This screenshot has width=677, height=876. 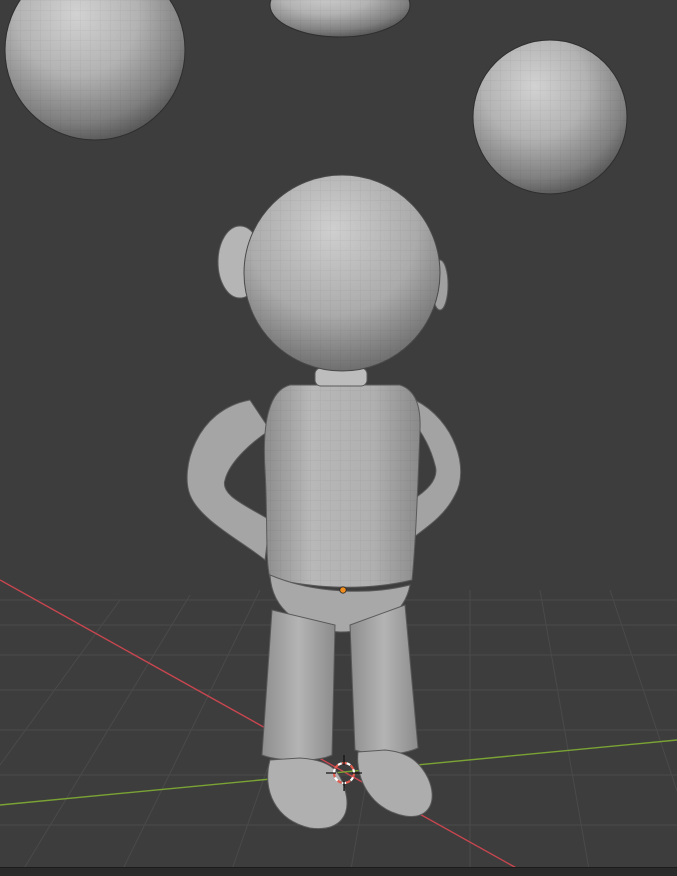 I want to click on sphere-top-center, so click(x=340, y=19).